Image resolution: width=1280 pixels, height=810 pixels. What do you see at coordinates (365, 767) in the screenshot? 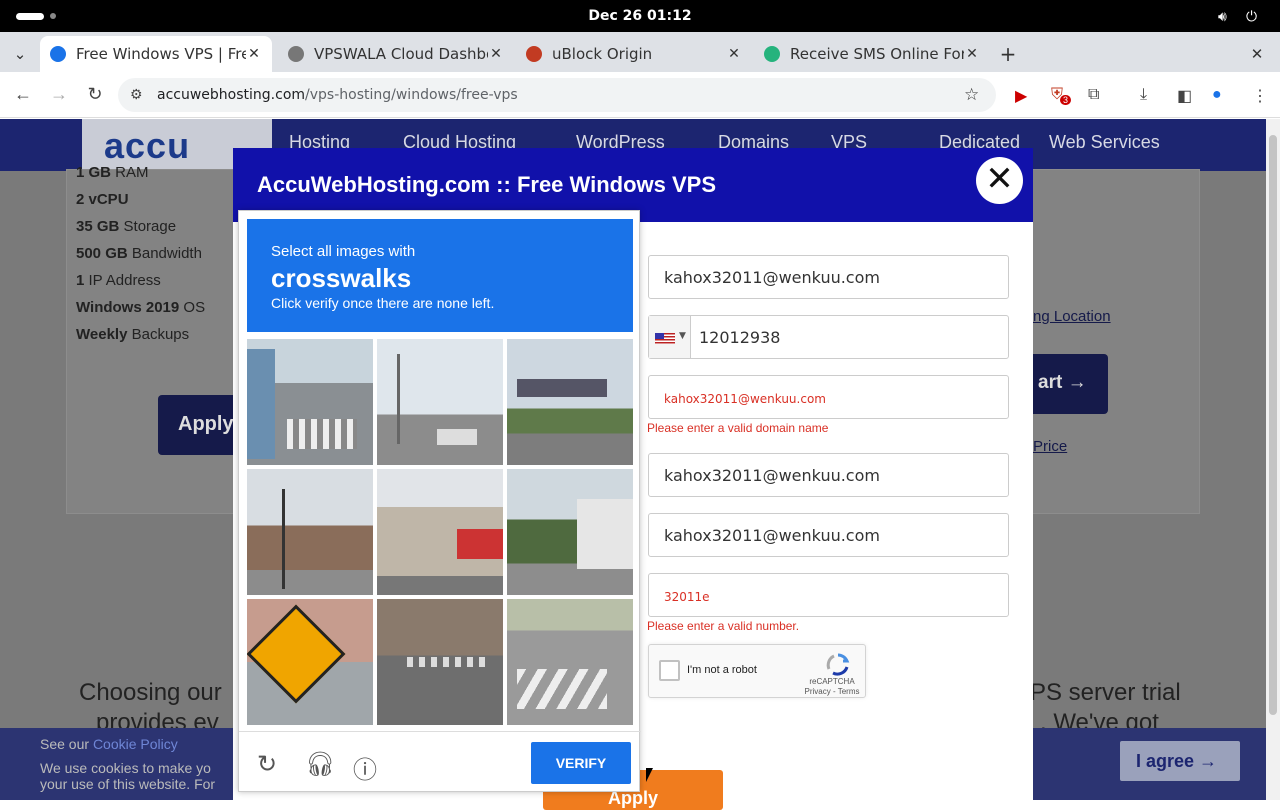
I see `info-icon: ⓘ` at bounding box center [365, 767].